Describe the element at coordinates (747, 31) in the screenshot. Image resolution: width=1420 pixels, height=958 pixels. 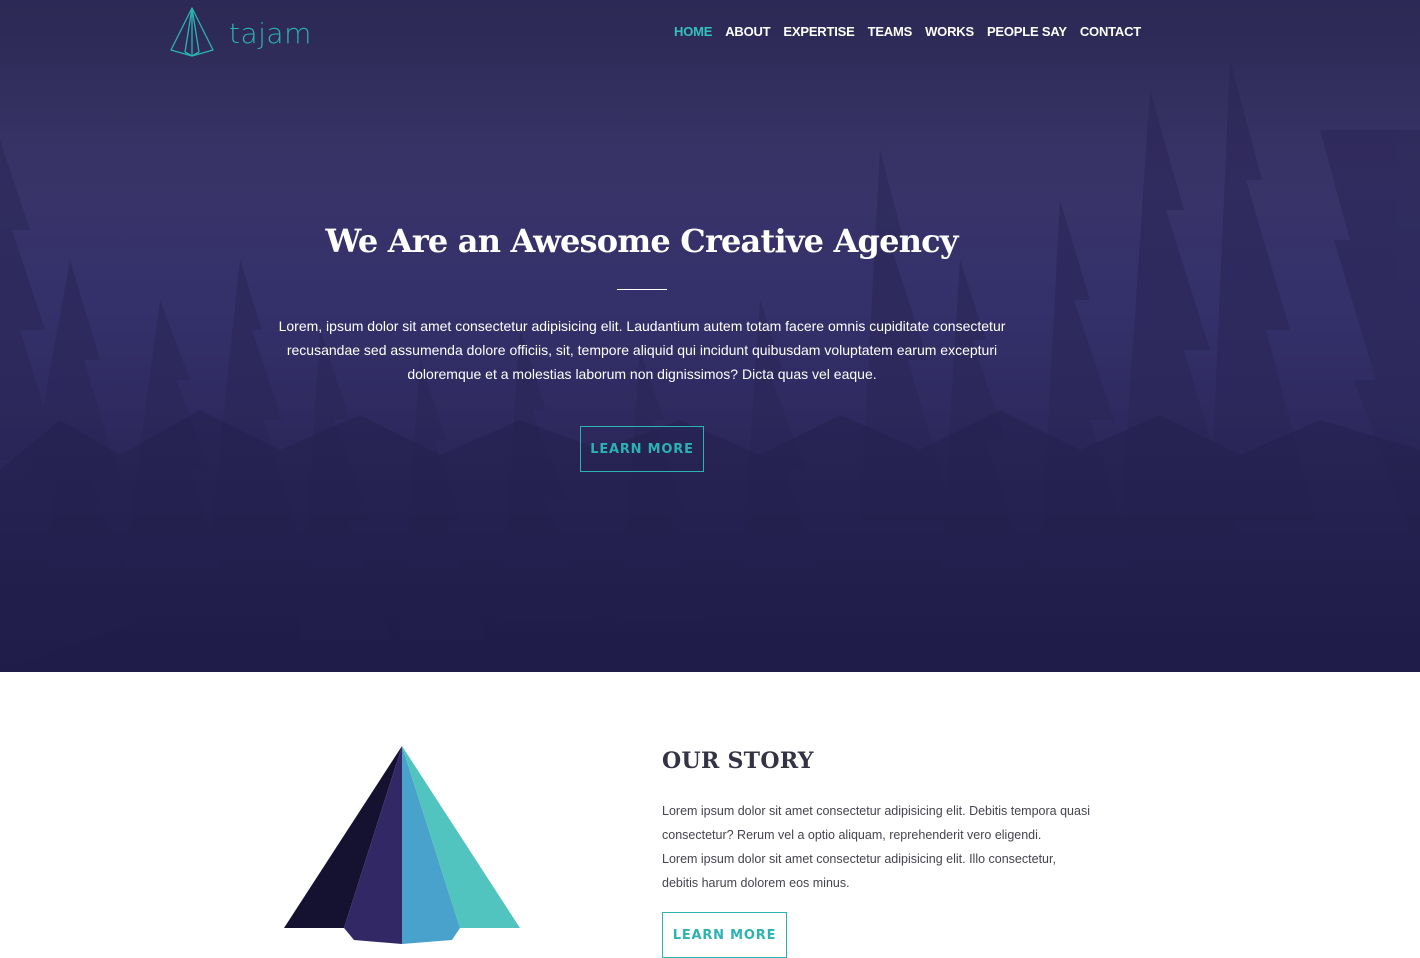
I see `nav-item-about: ABOUT` at that location.